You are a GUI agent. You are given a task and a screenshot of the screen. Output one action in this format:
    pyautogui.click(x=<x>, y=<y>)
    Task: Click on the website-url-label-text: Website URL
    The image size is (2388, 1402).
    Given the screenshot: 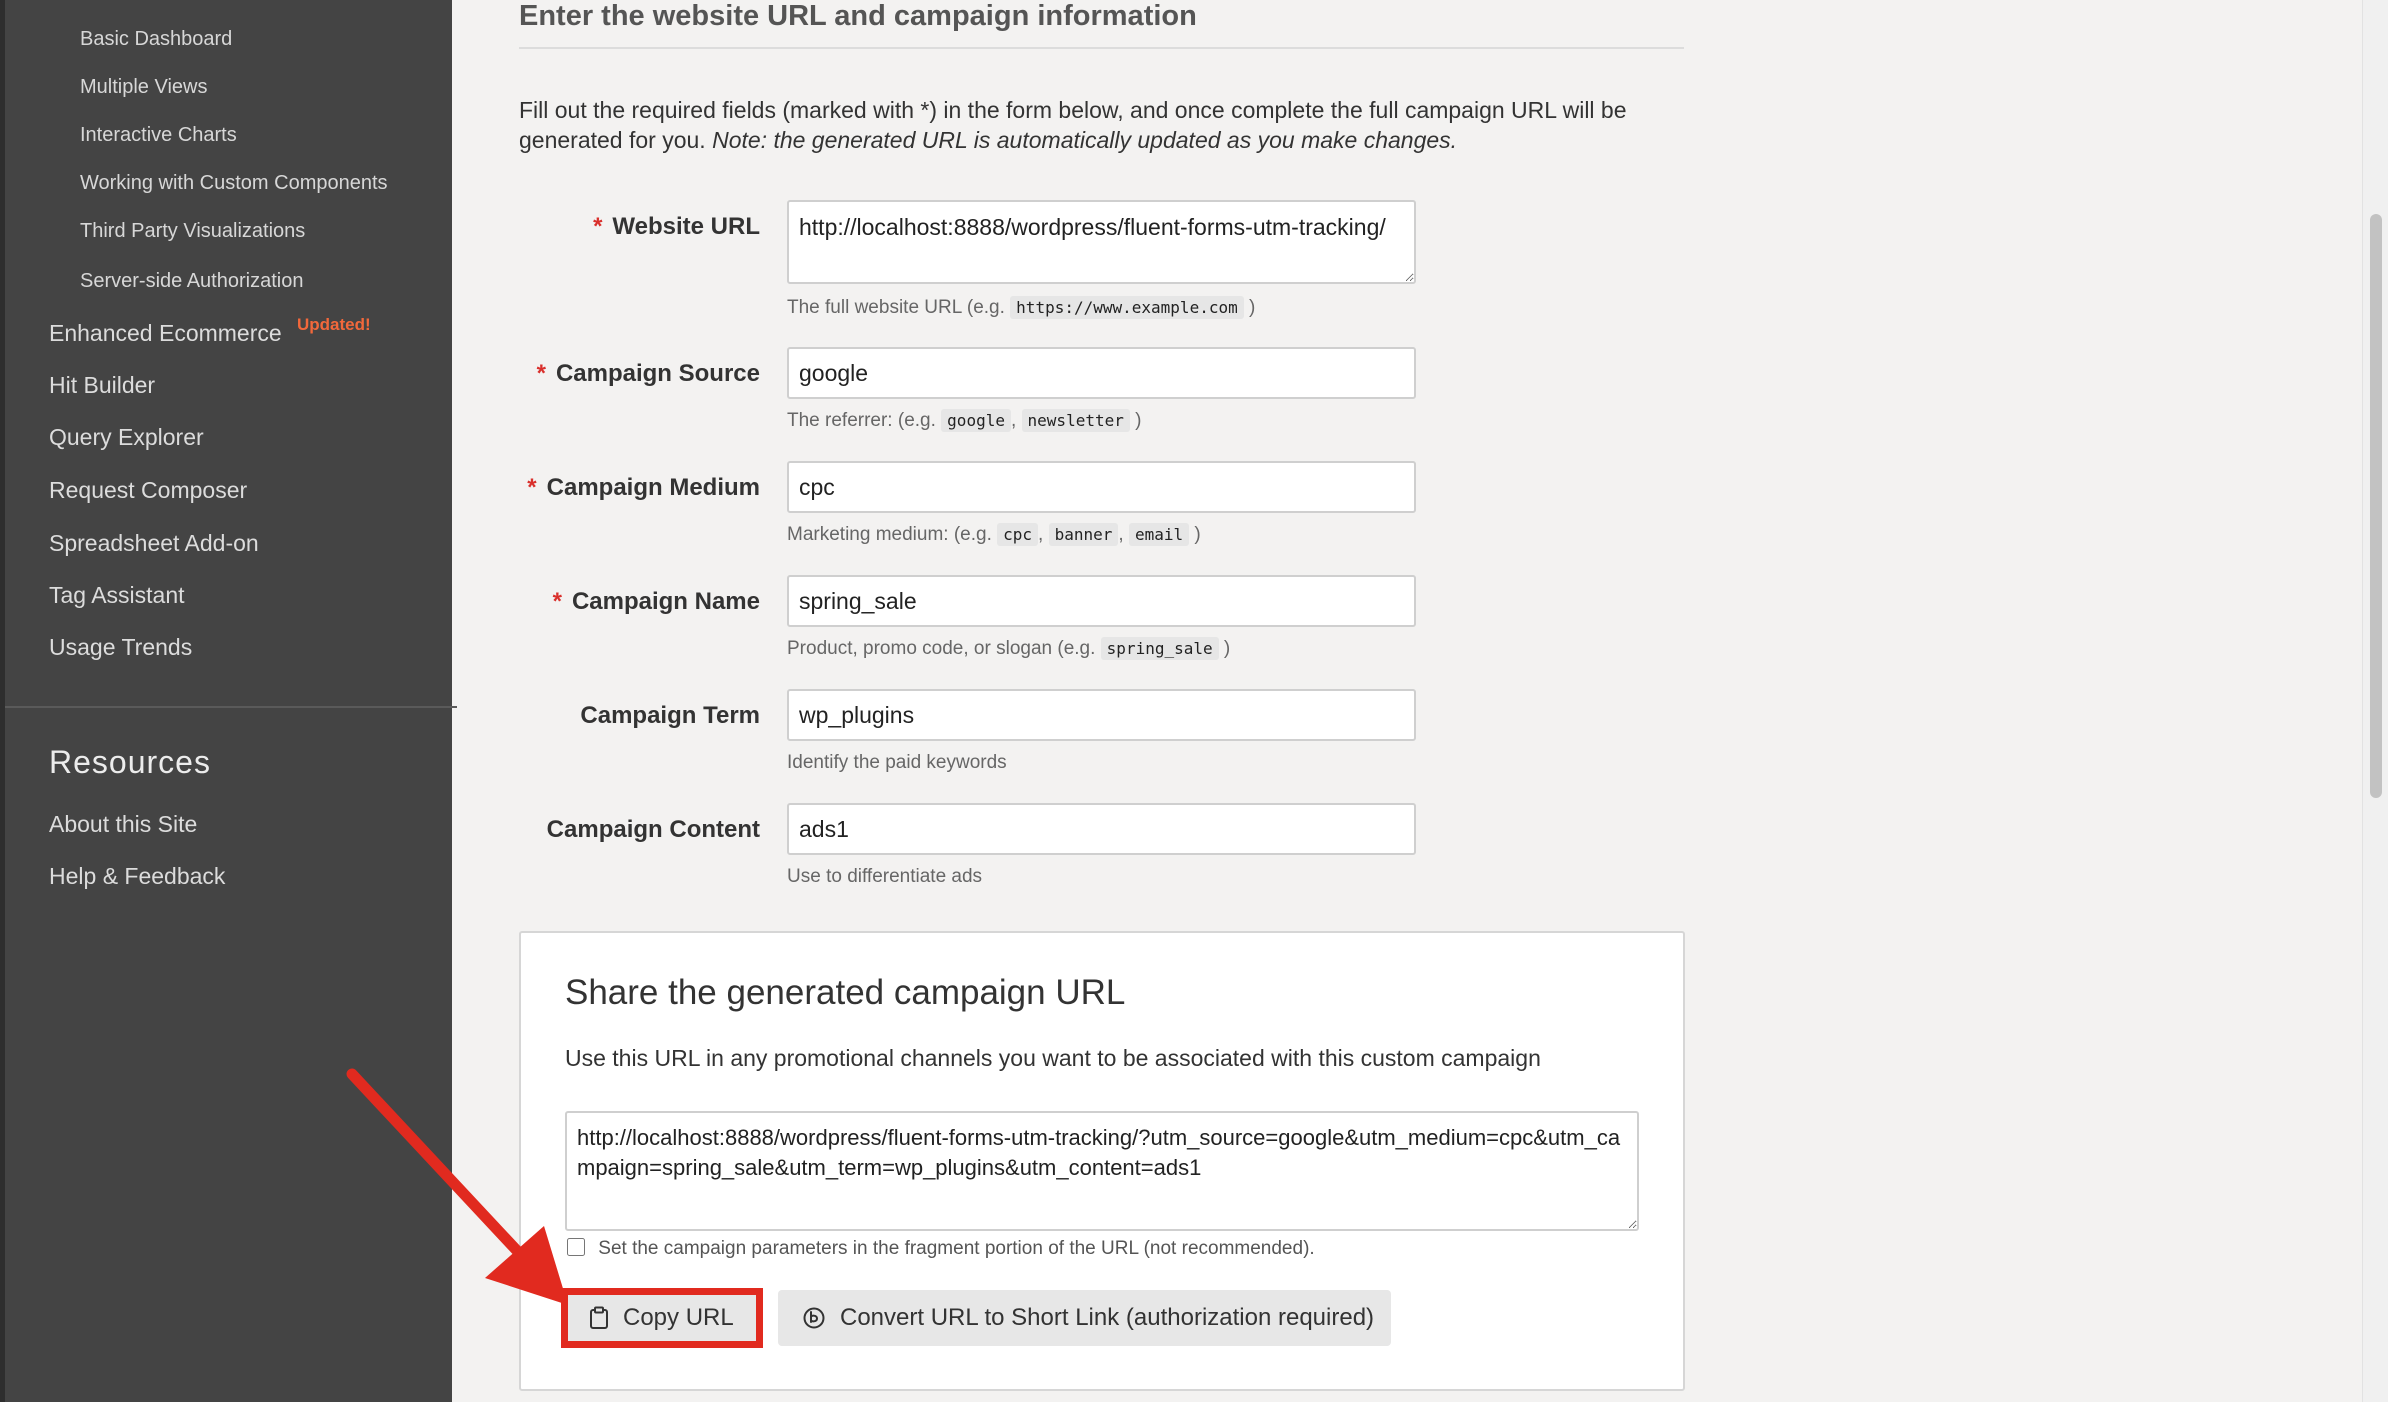 What is the action you would take?
    pyautogui.click(x=686, y=226)
    